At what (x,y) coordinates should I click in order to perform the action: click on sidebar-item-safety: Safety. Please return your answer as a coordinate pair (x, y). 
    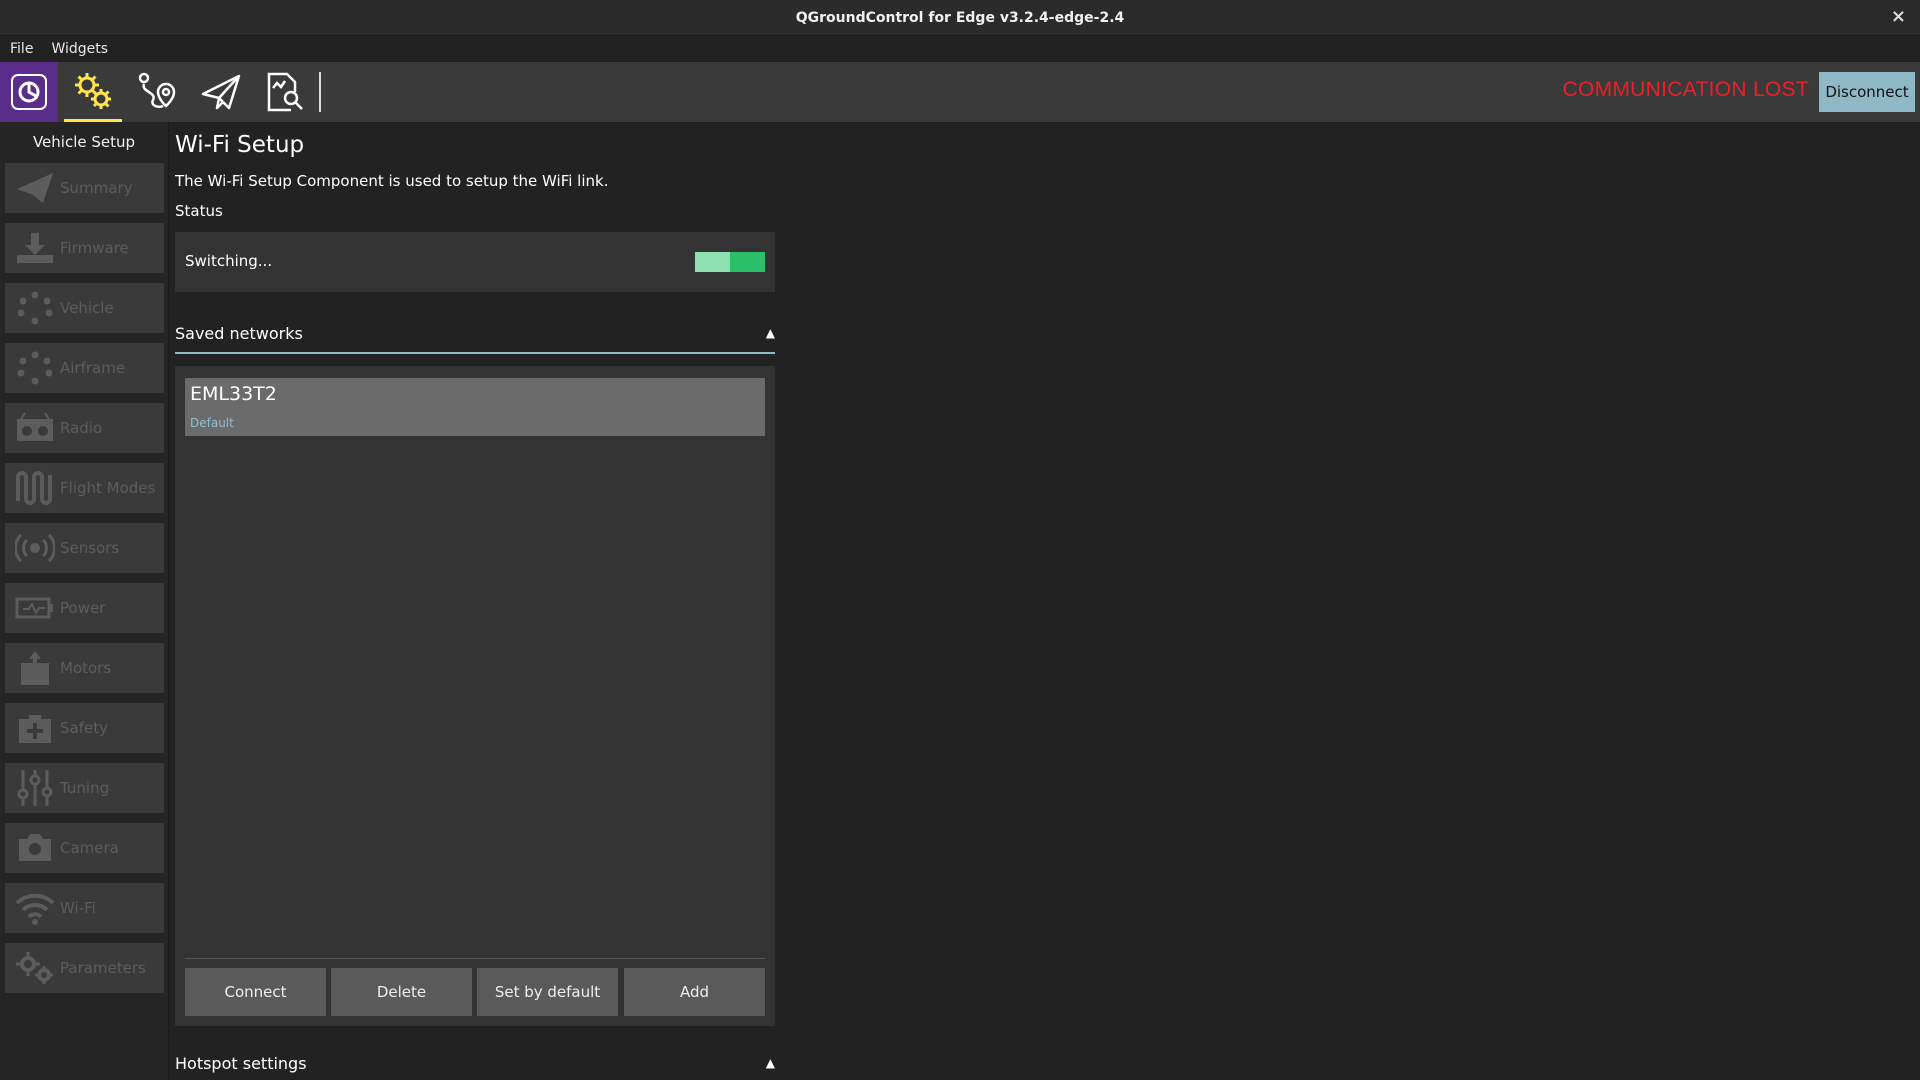
    Looking at the image, I should click on (84, 728).